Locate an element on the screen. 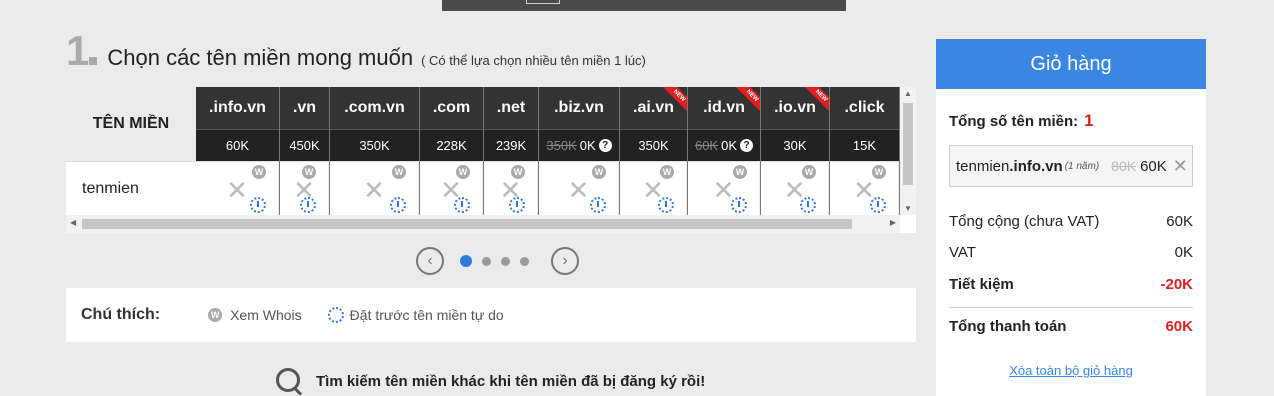 The image size is (1274, 396). extension-column: .ai.vn NEW 350K ✕ W is located at coordinates (654, 151).